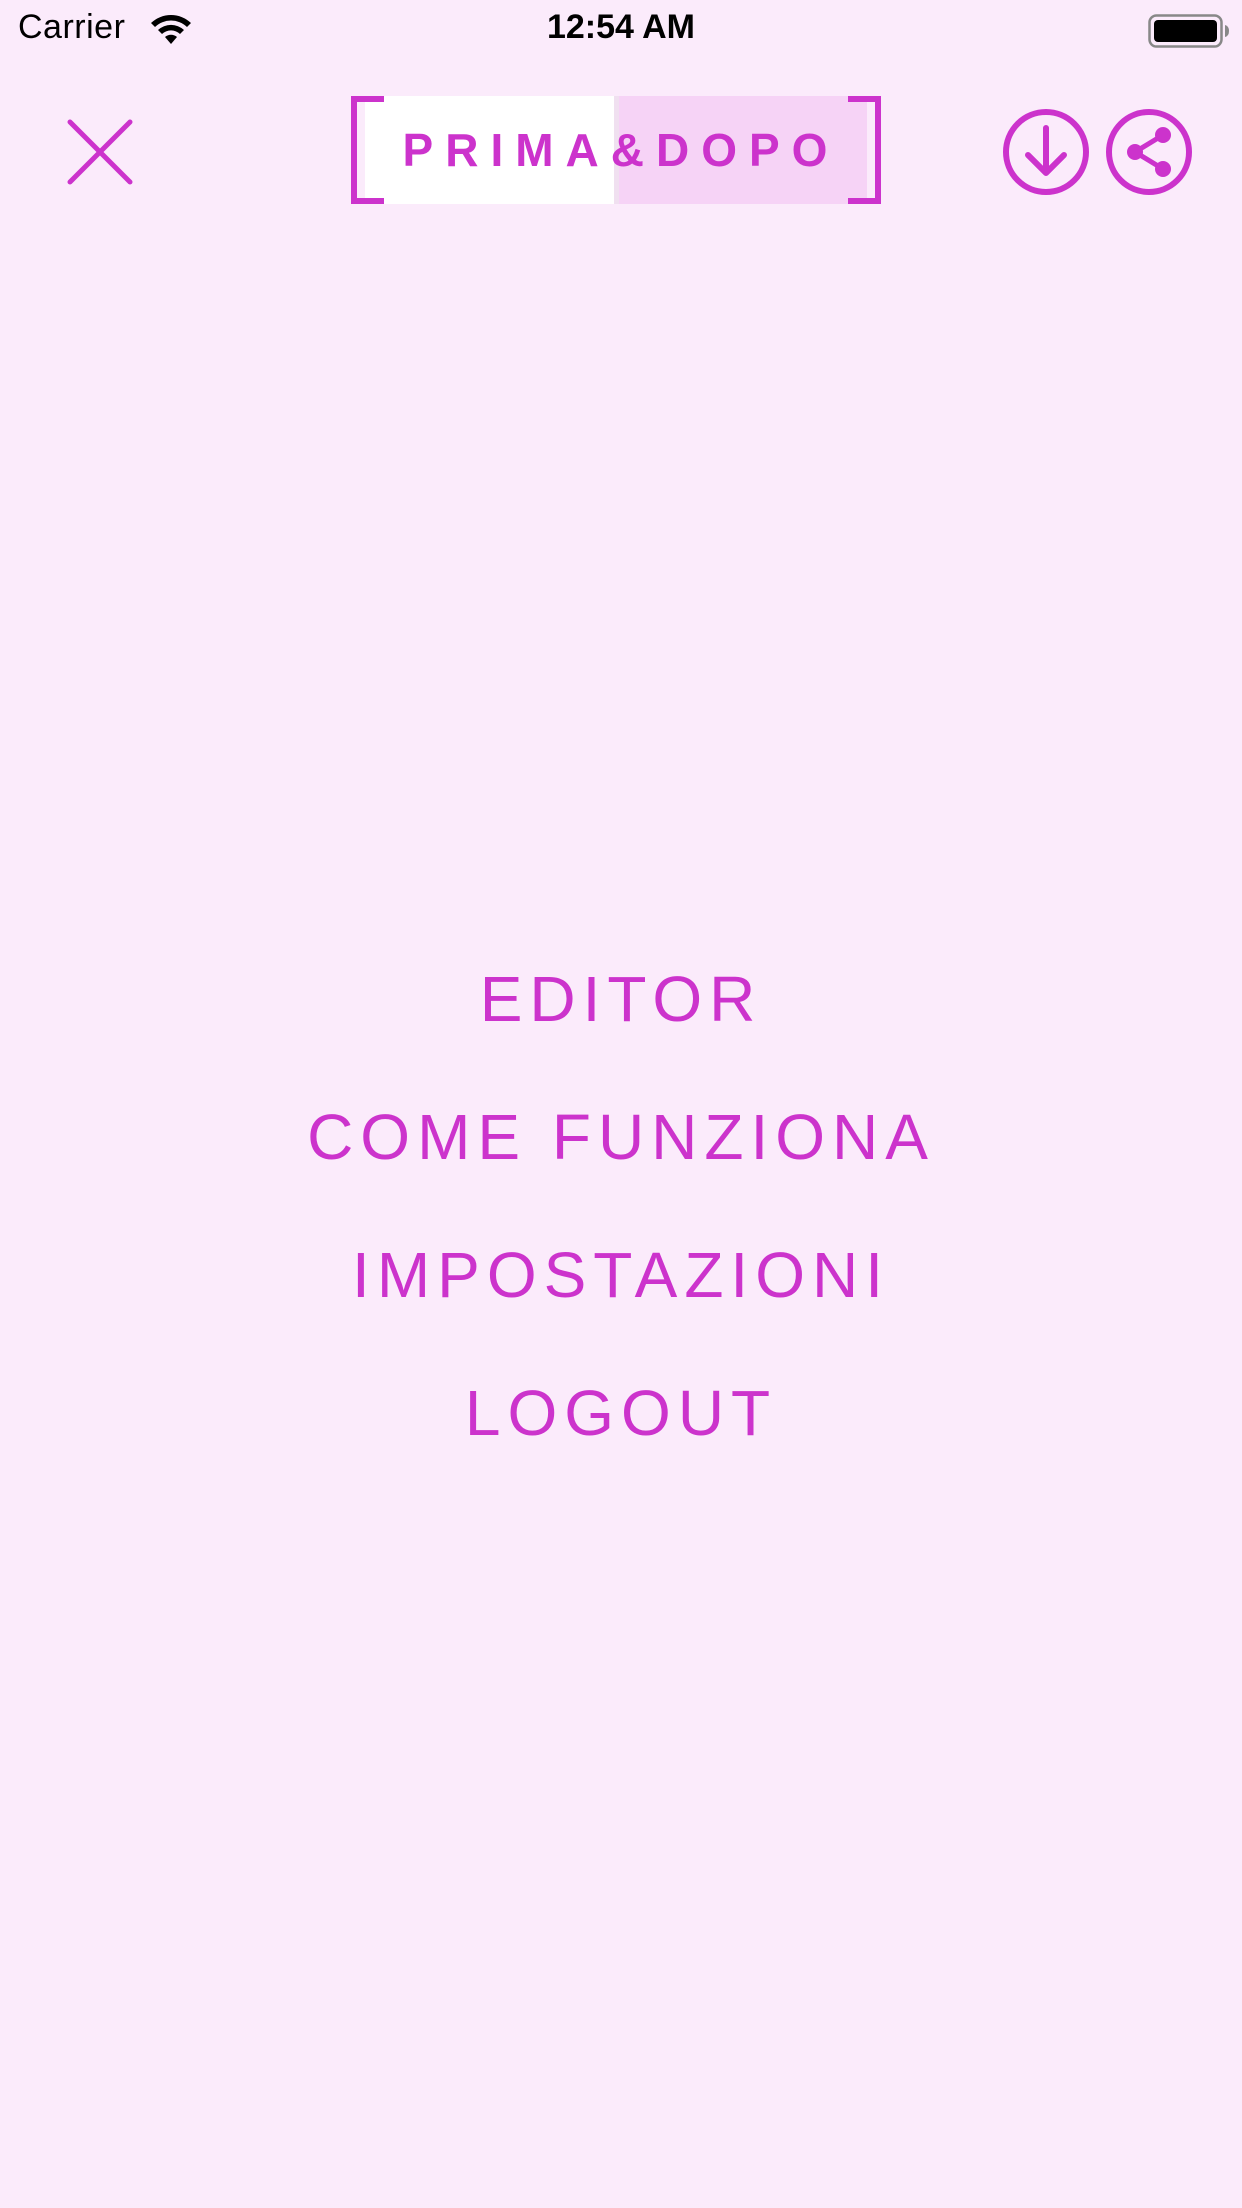 The image size is (1242, 2208). I want to click on menu-item-impostazioni: IMPOSTAZIONI, so click(621, 1275).